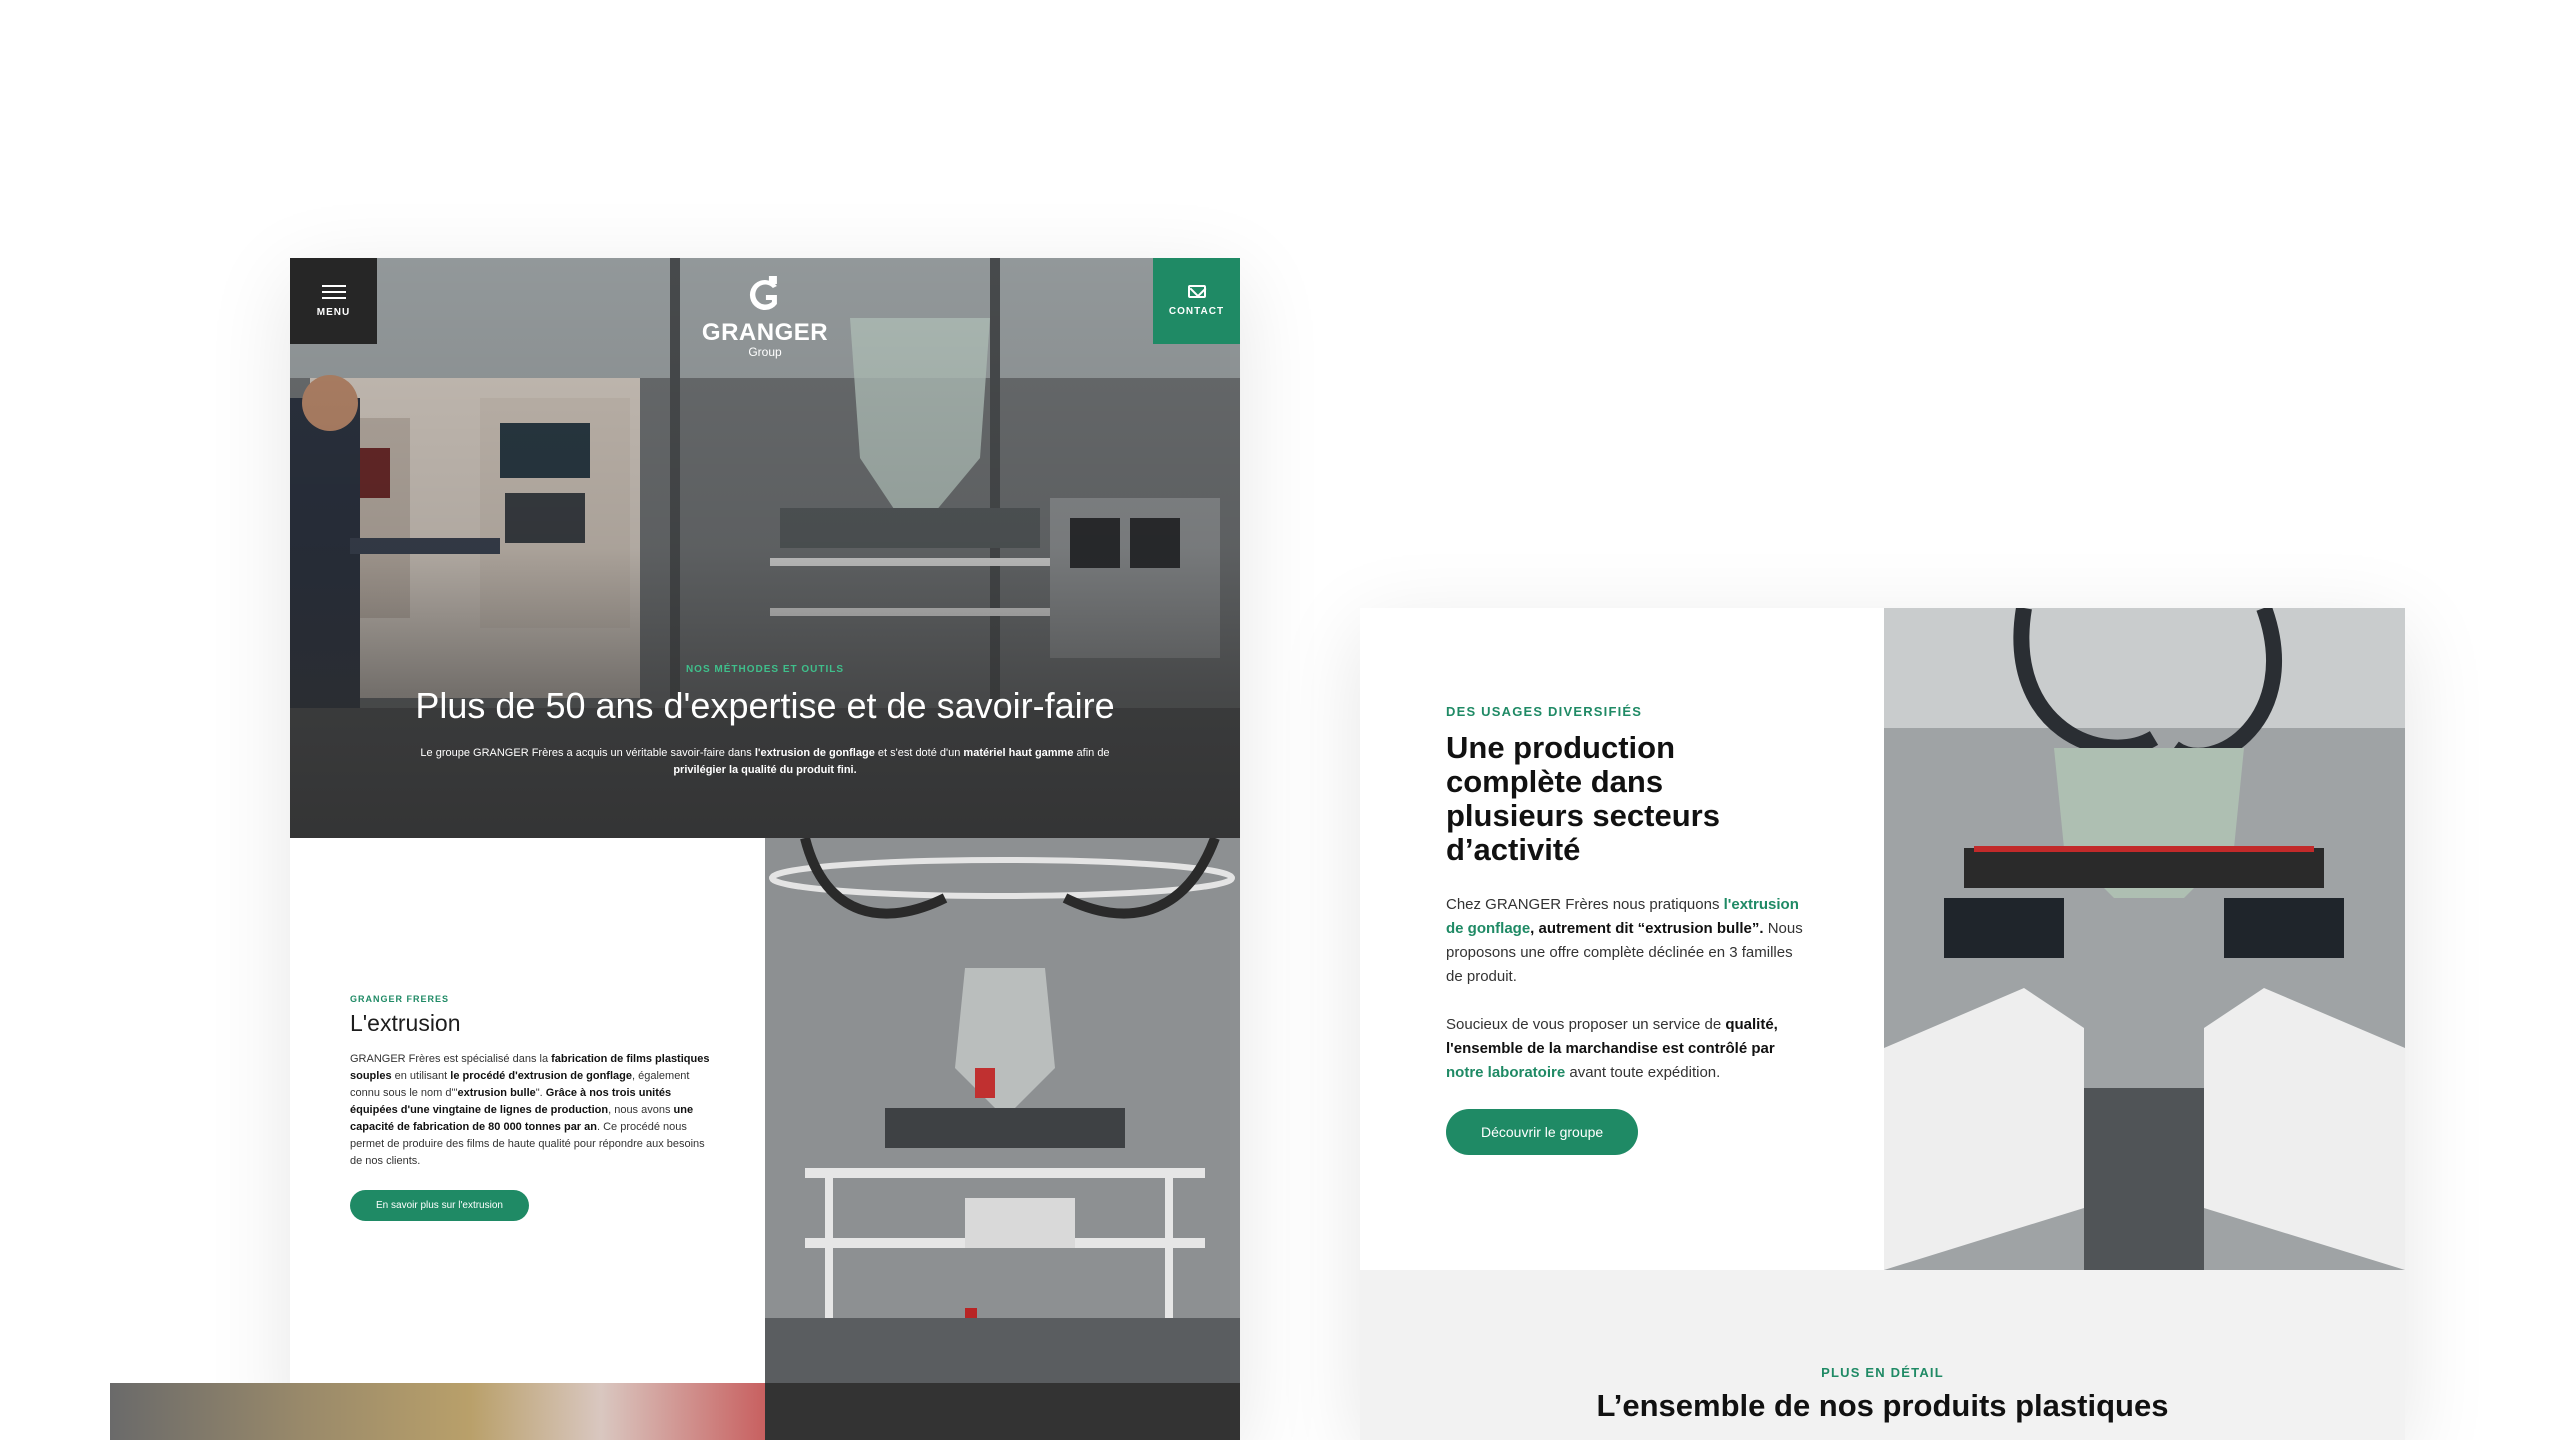 The height and width of the screenshot is (1440, 2560). What do you see at coordinates (1882, 1372) in the screenshot?
I see `detail-eyebrow: PLUS EN DÉTAIL` at bounding box center [1882, 1372].